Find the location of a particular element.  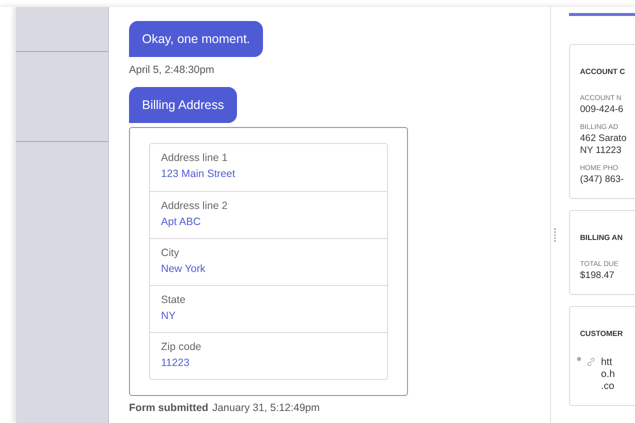

field-value: 123 Main Street is located at coordinates (198, 174).